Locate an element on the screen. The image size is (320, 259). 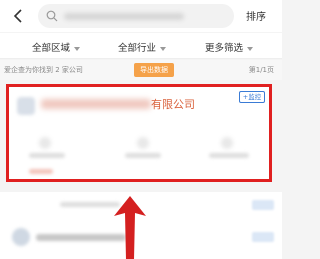
filter-more-label: 更多筛选 is located at coordinates (224, 48).